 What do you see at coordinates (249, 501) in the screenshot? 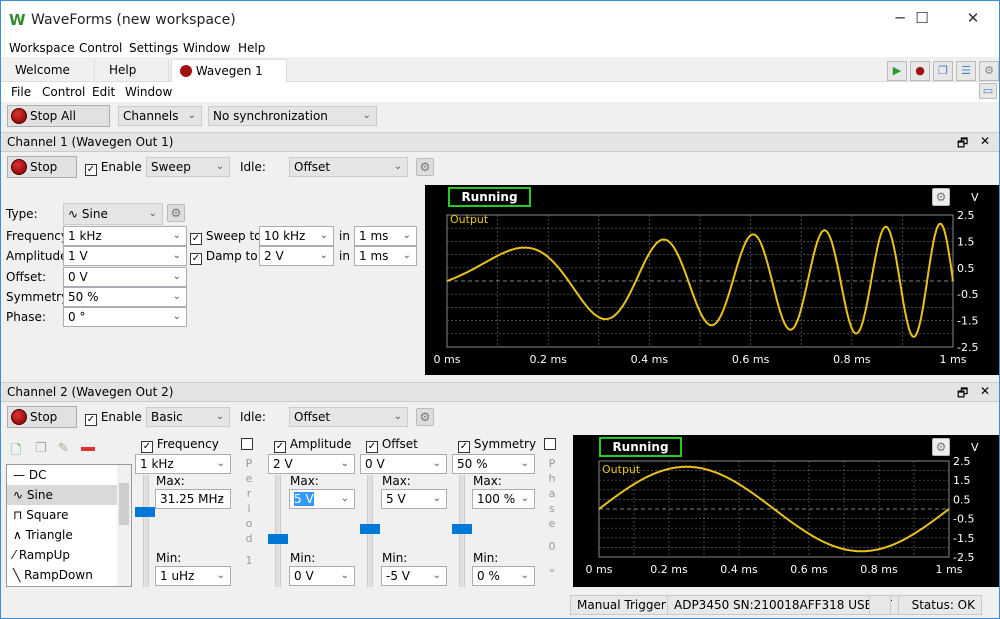
I see `period-label: Period` at bounding box center [249, 501].